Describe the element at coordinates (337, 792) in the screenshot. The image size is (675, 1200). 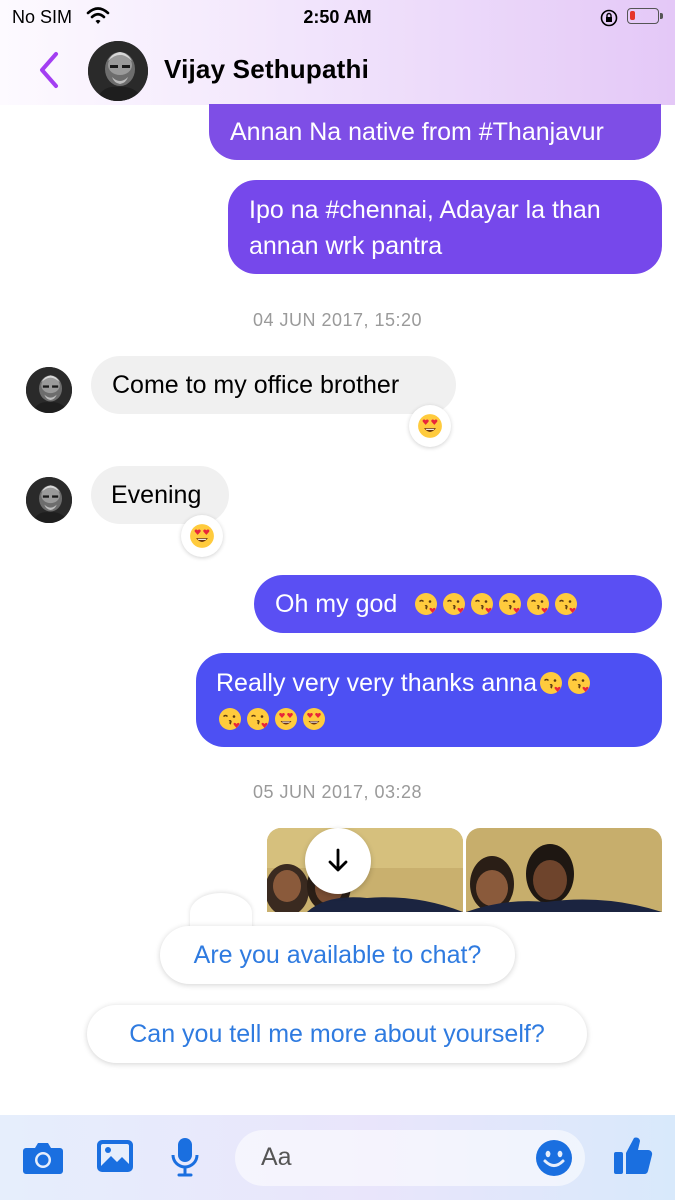
I see `date-separator: 05 JUN 2017, 03:28` at that location.